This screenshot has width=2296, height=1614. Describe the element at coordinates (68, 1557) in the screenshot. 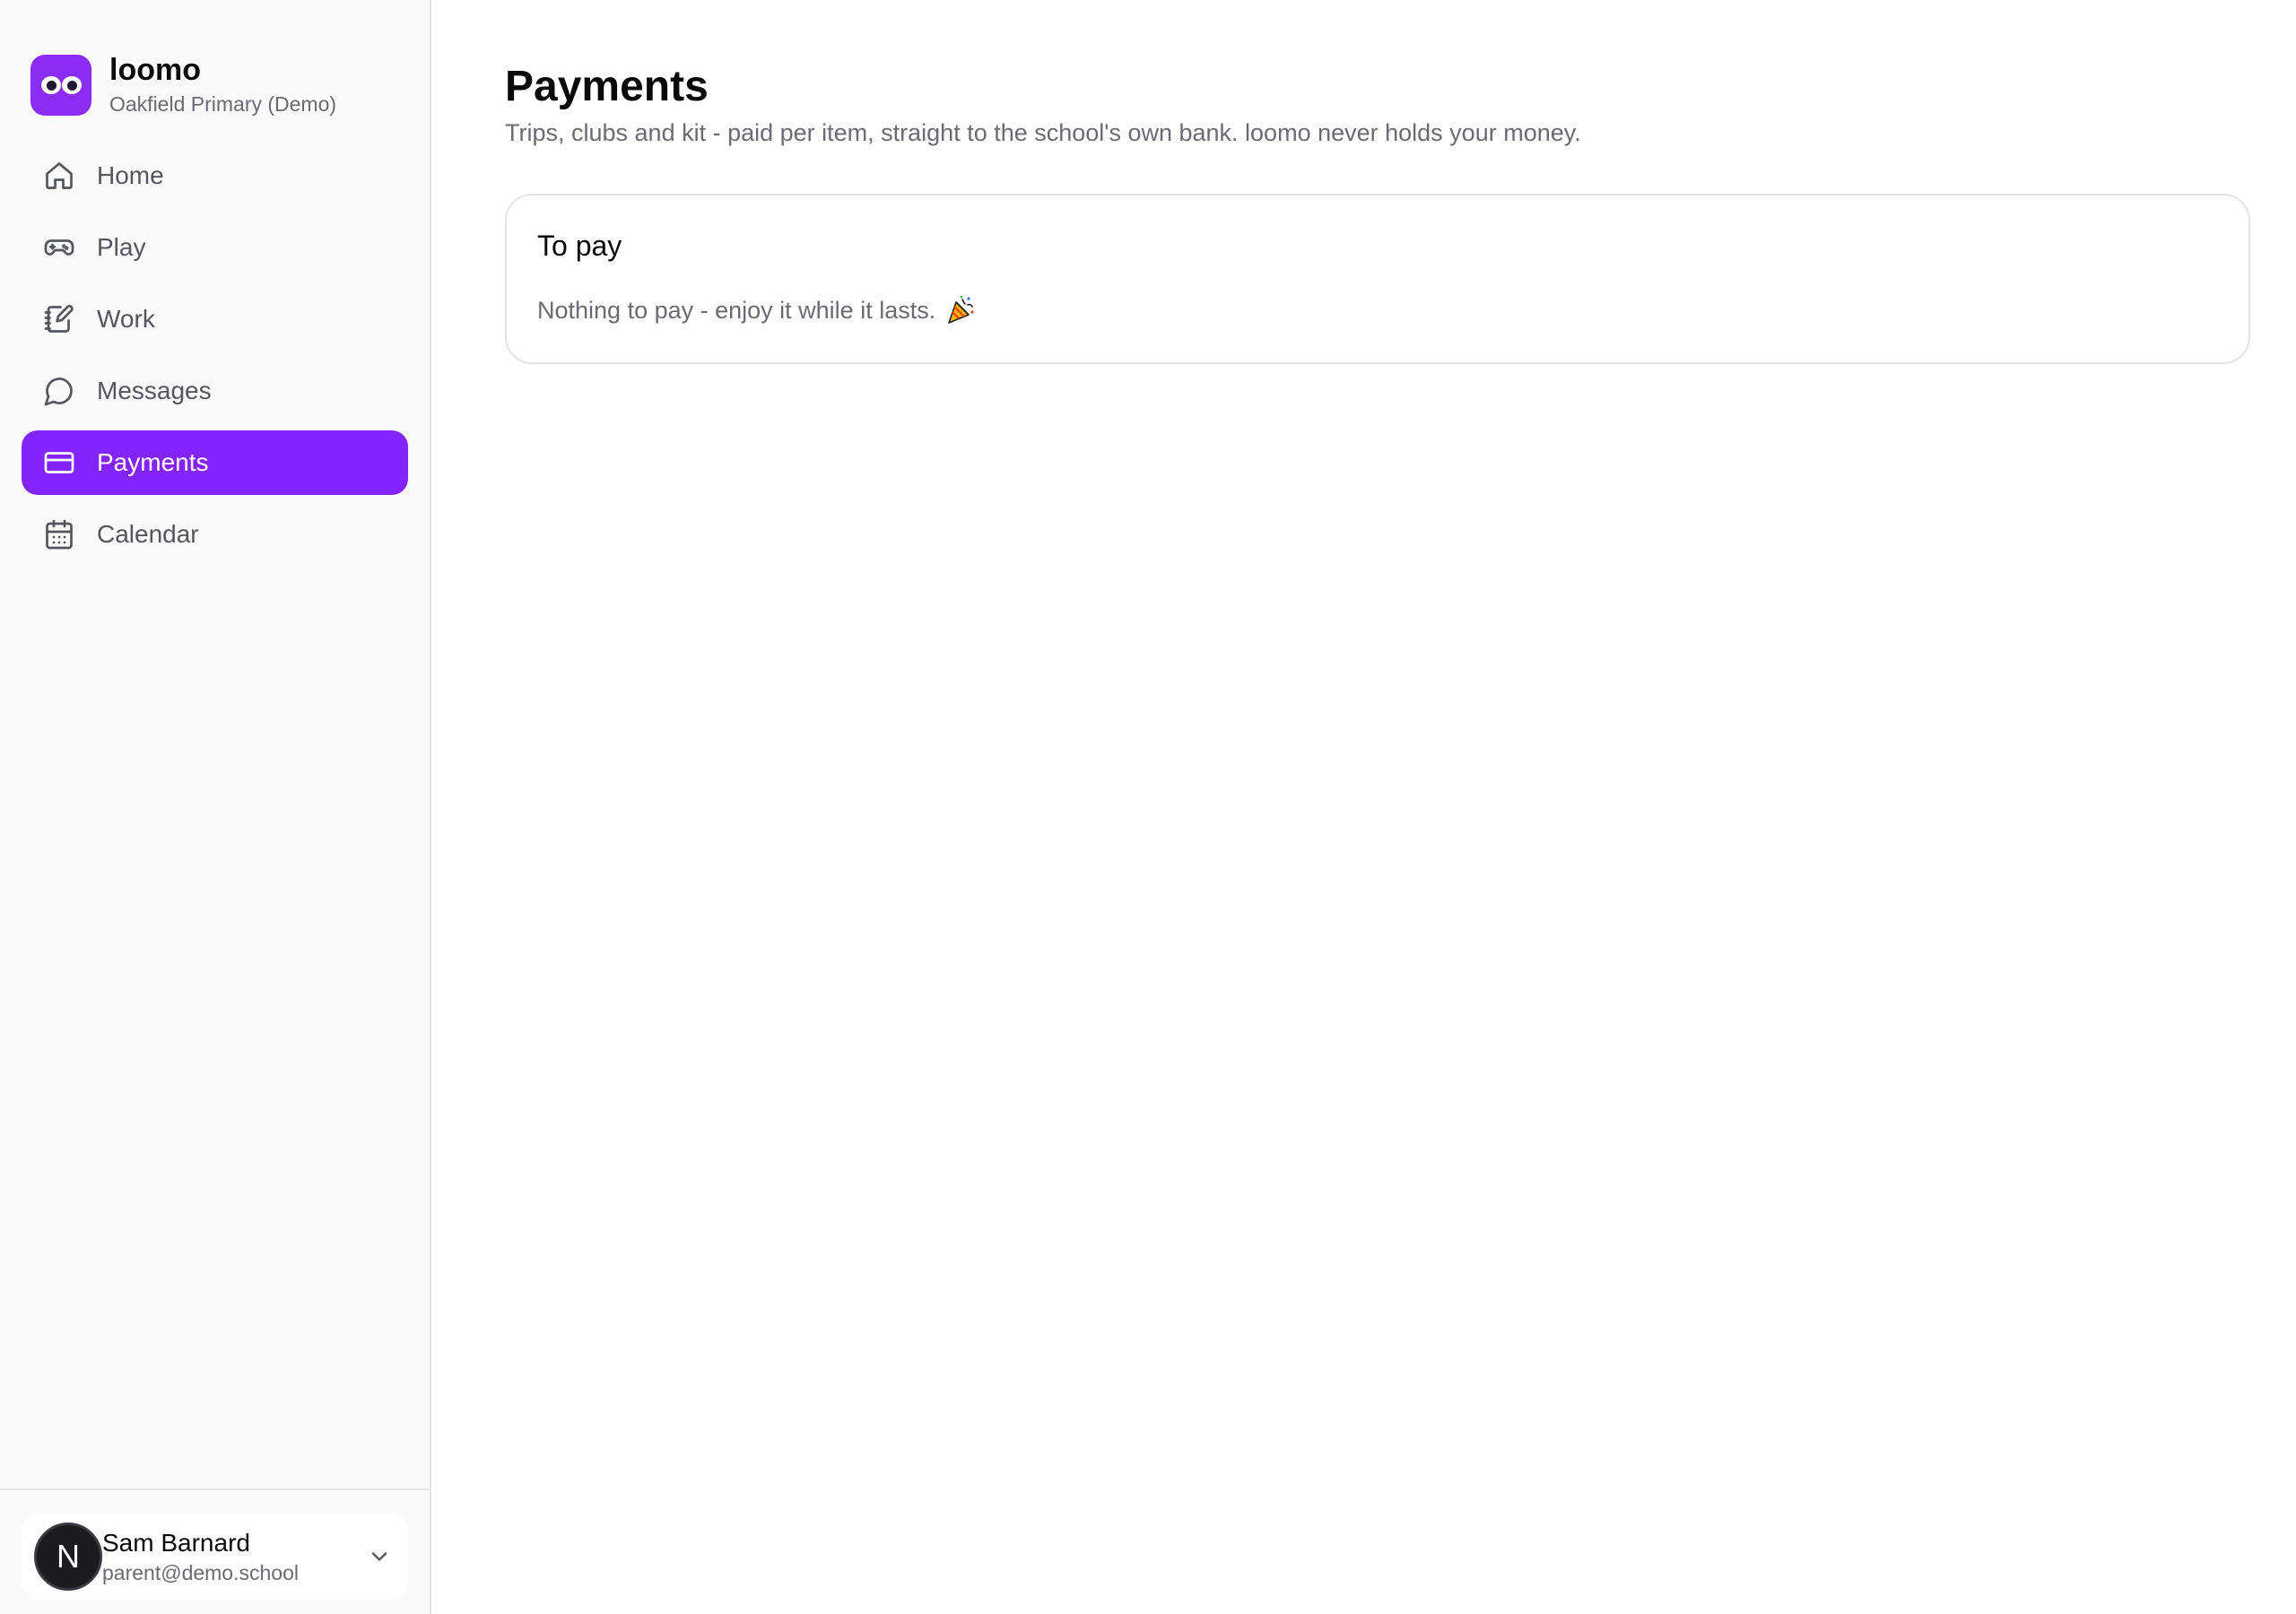

I see `avatar: N` at that location.